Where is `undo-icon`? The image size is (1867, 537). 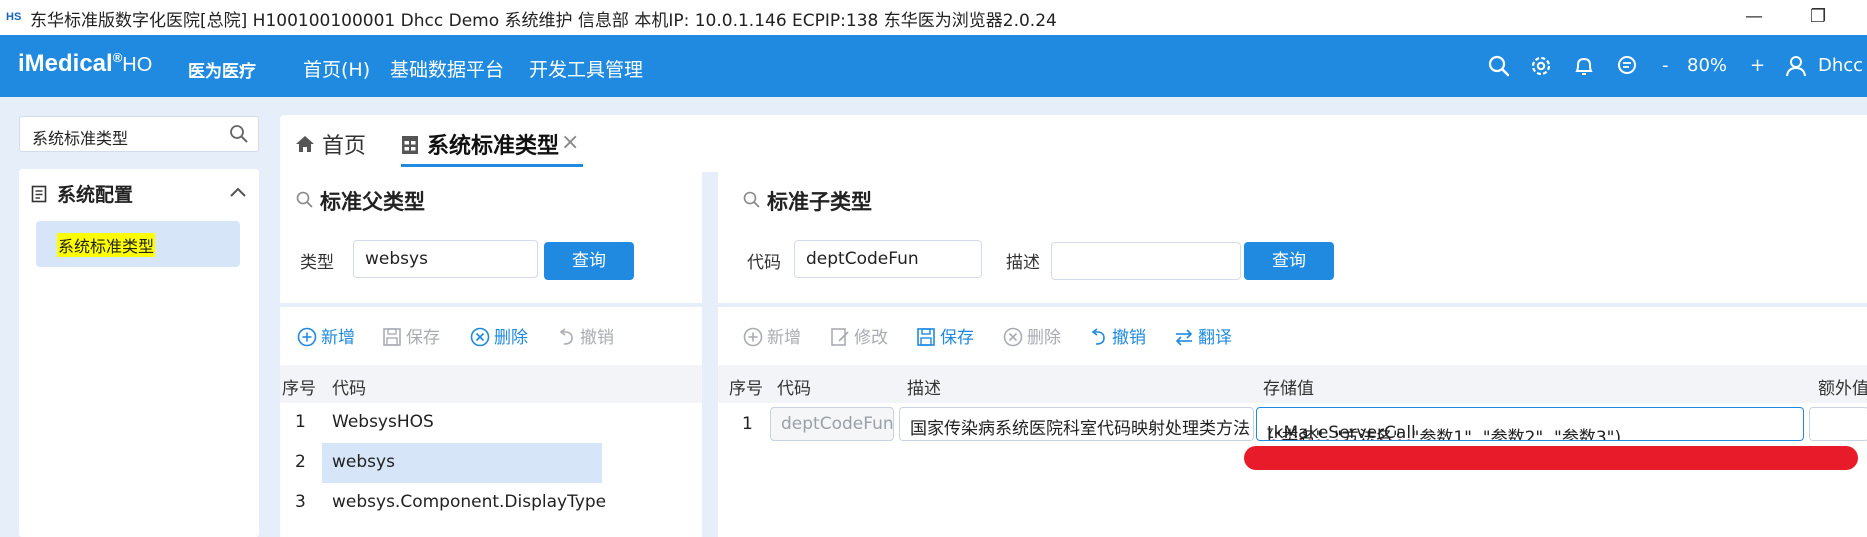
undo-icon is located at coordinates (1098, 336).